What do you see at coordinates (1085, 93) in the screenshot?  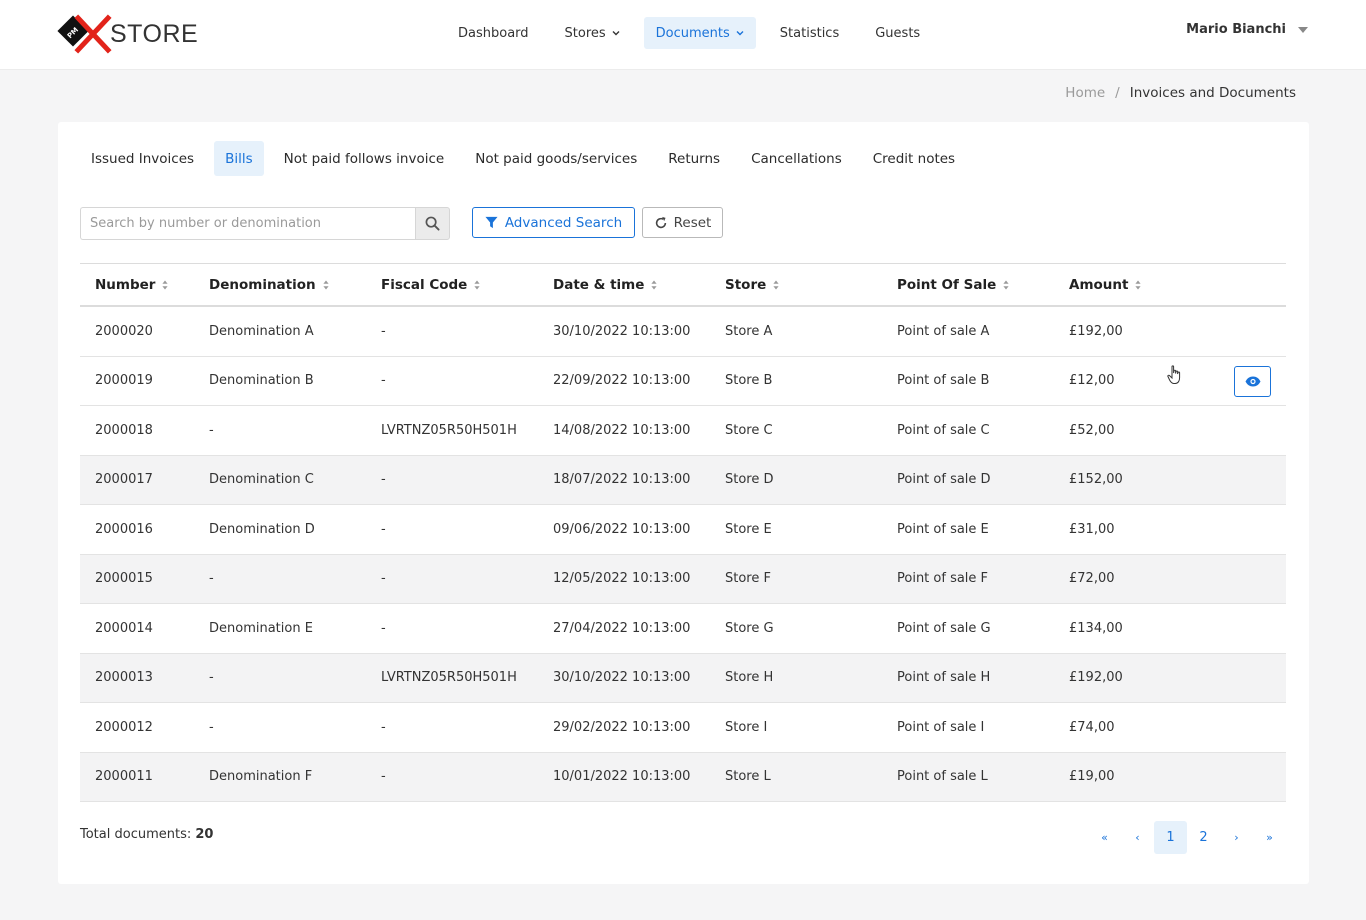 I see `breadcrumb-home: Home` at bounding box center [1085, 93].